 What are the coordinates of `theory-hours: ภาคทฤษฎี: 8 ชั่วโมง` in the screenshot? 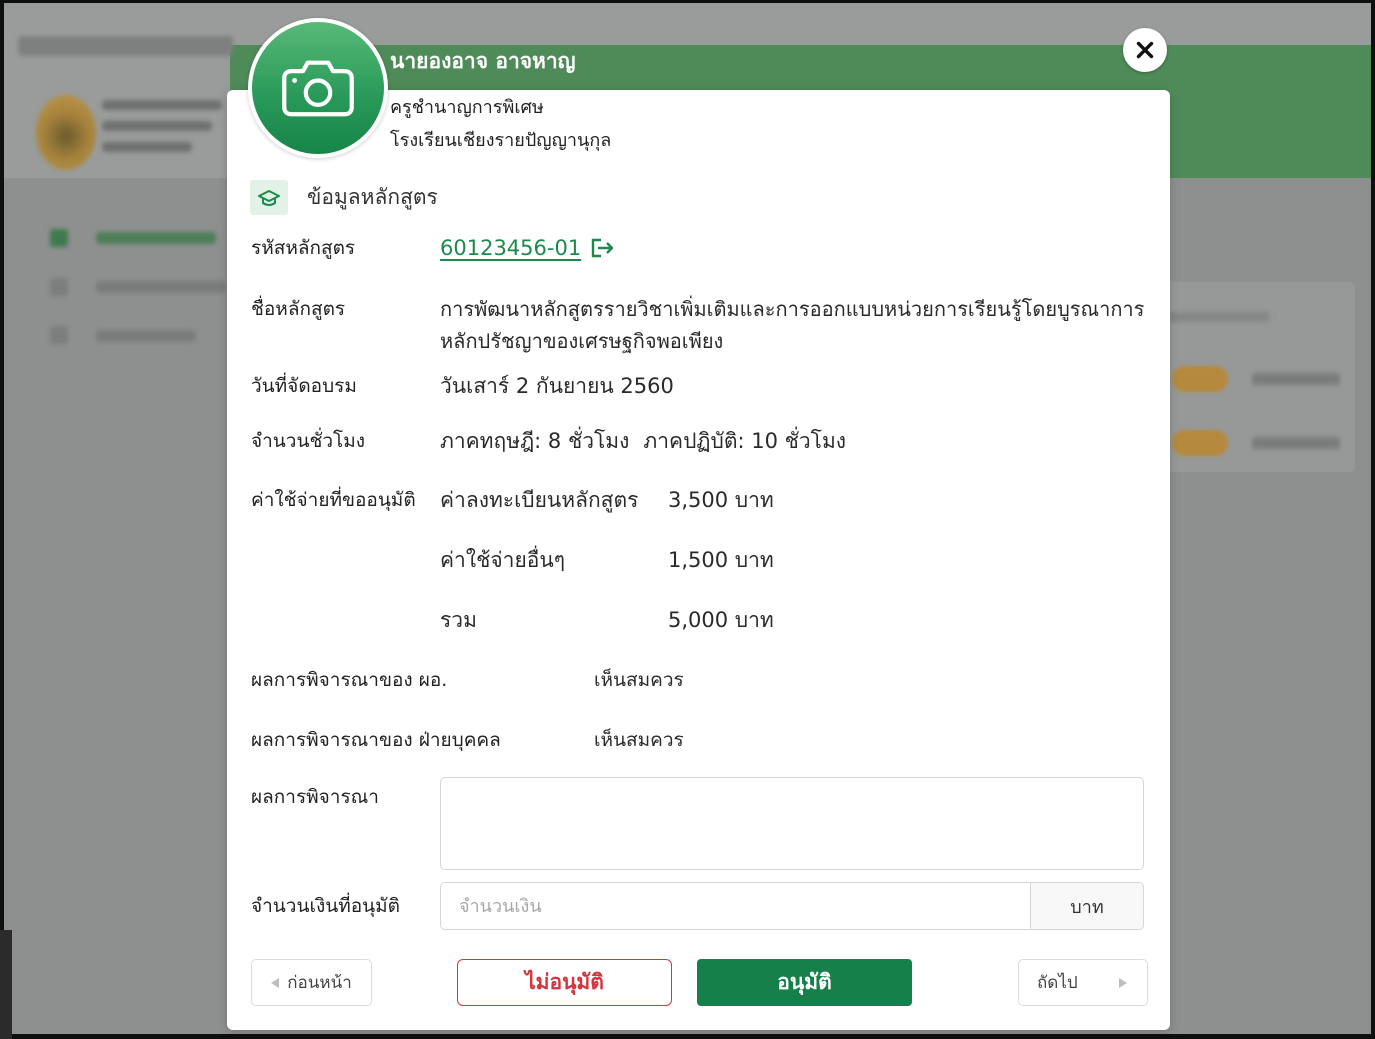 It's located at (535, 441).